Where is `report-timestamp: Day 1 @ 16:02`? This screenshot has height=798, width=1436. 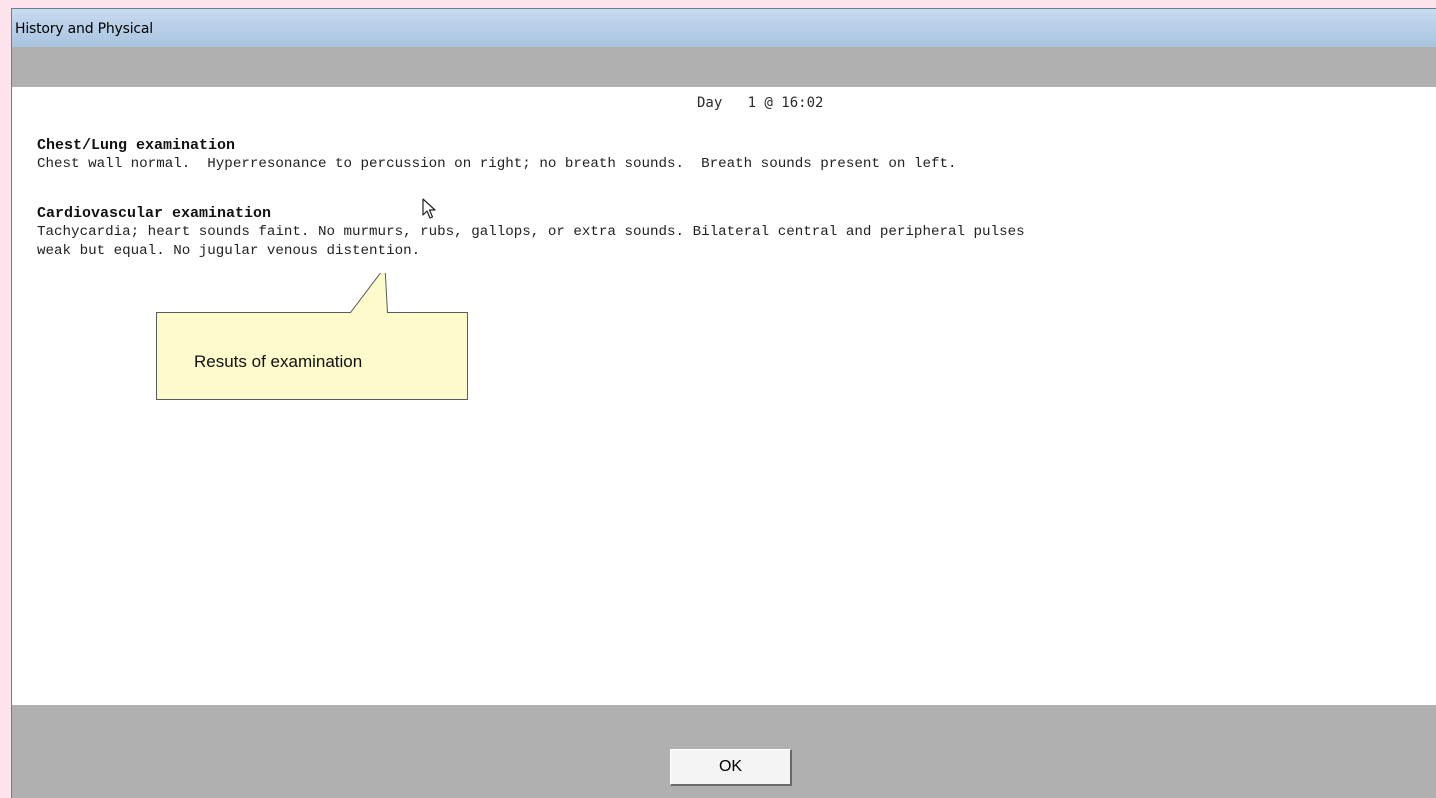
report-timestamp: Day 1 @ 16:02 is located at coordinates (760, 103).